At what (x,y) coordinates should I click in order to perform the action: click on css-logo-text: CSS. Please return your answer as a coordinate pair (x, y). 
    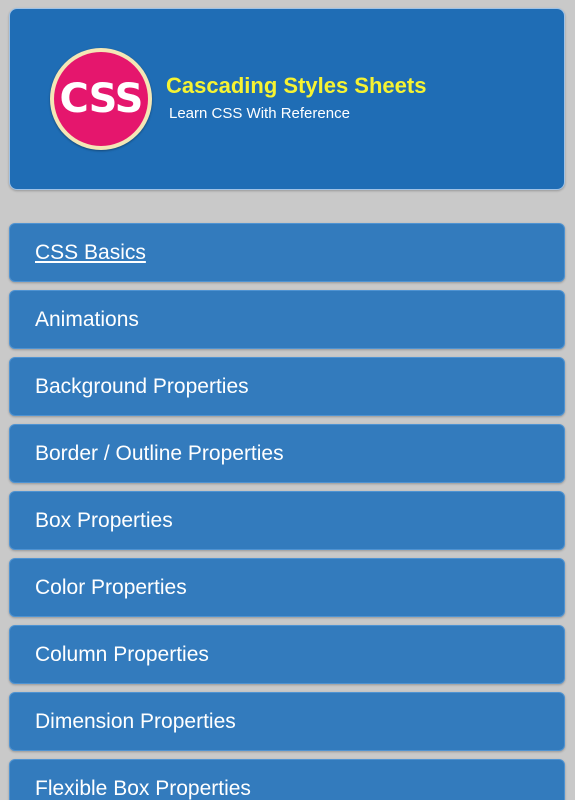
    Looking at the image, I should click on (101, 99).